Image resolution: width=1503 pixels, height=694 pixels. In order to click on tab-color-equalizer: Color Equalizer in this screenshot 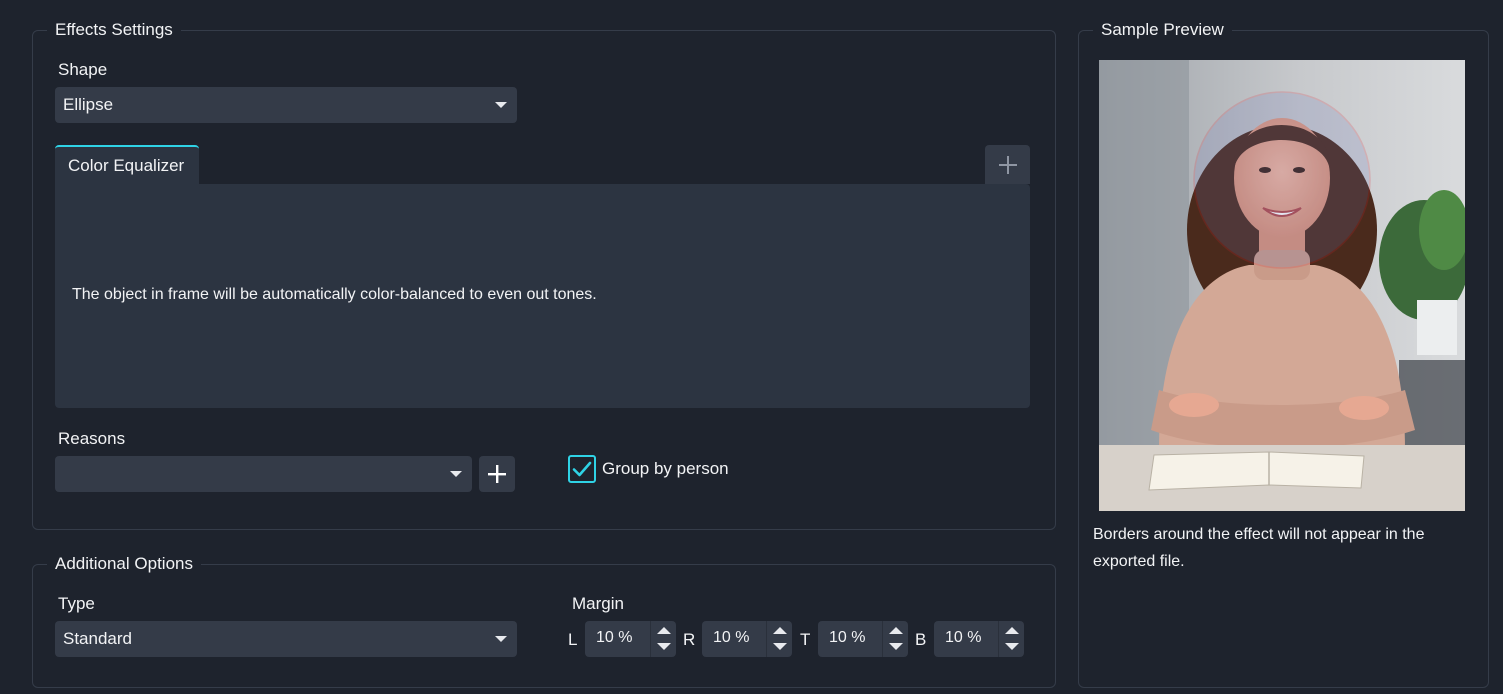, I will do `click(127, 165)`.